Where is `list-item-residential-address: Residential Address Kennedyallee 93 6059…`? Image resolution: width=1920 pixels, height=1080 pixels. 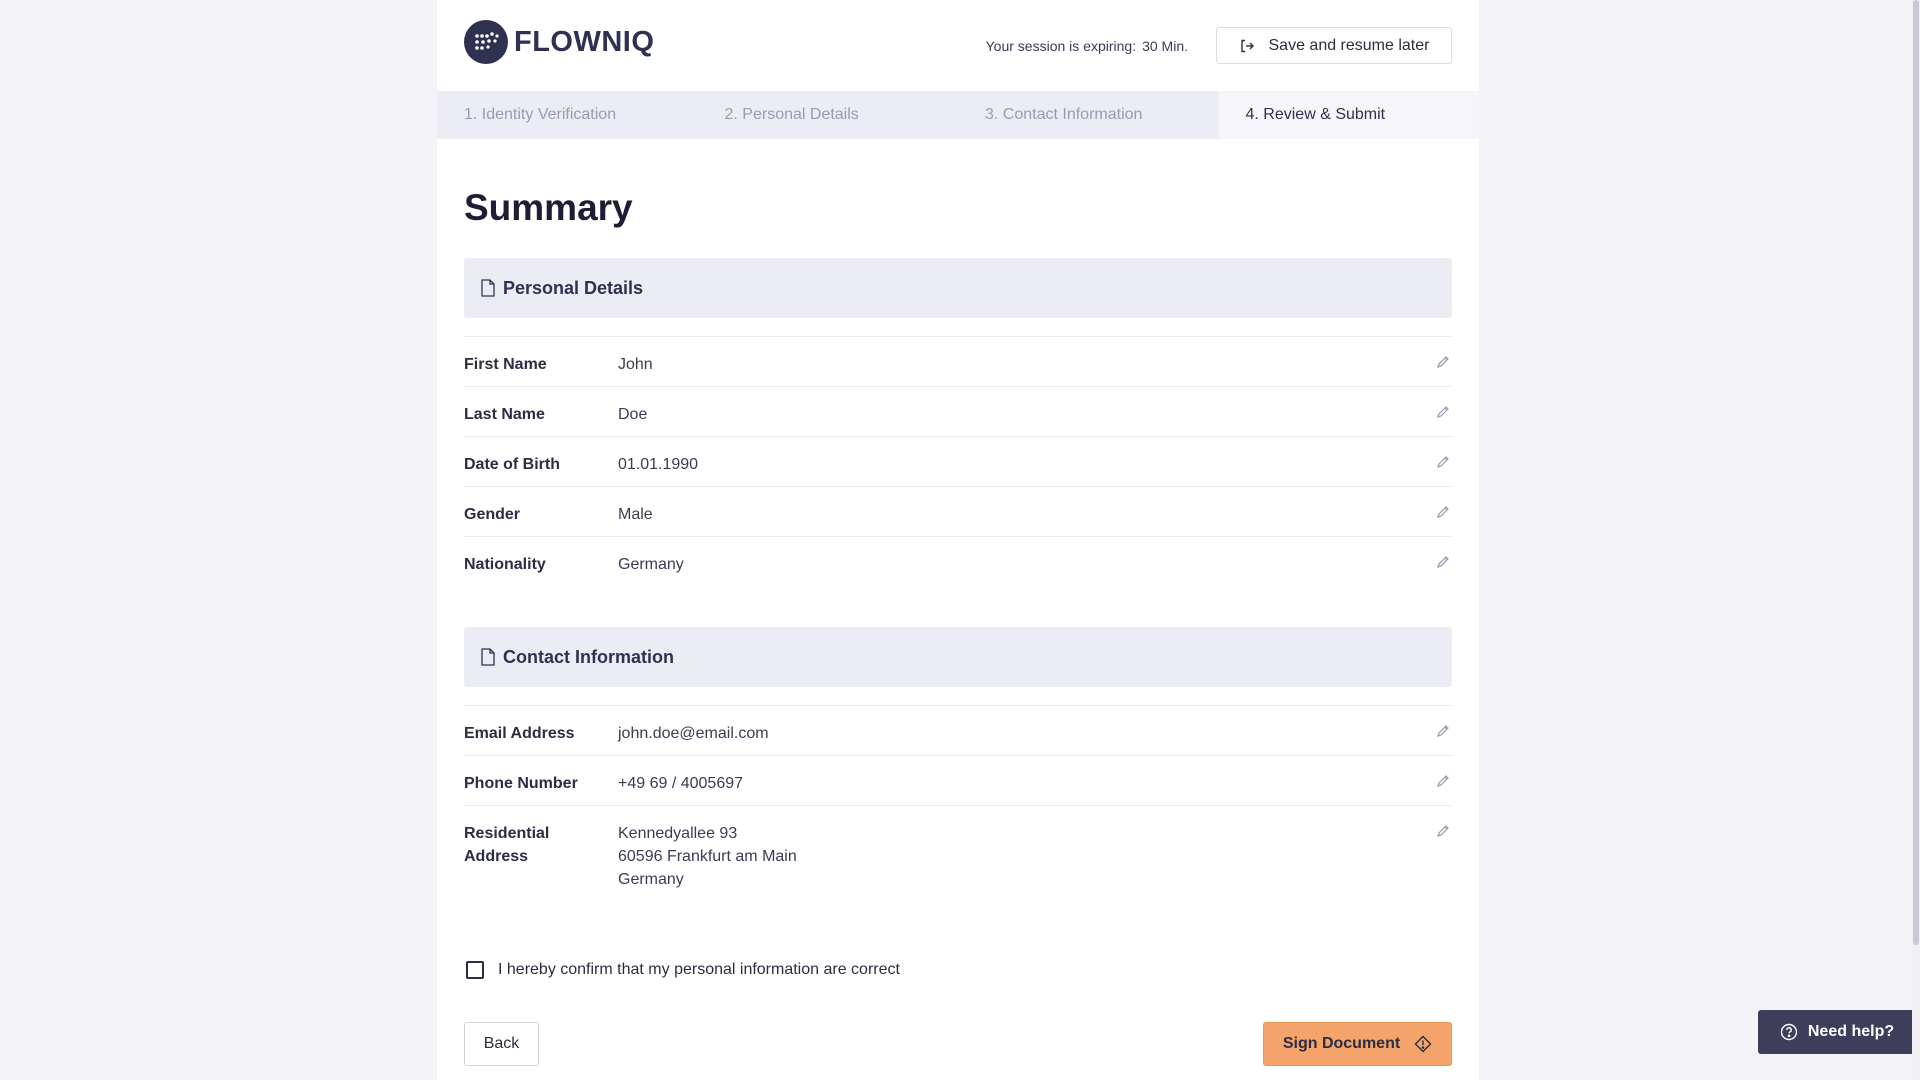 list-item-residential-address: Residential Address Kennedyallee 93 6059… is located at coordinates (958, 851).